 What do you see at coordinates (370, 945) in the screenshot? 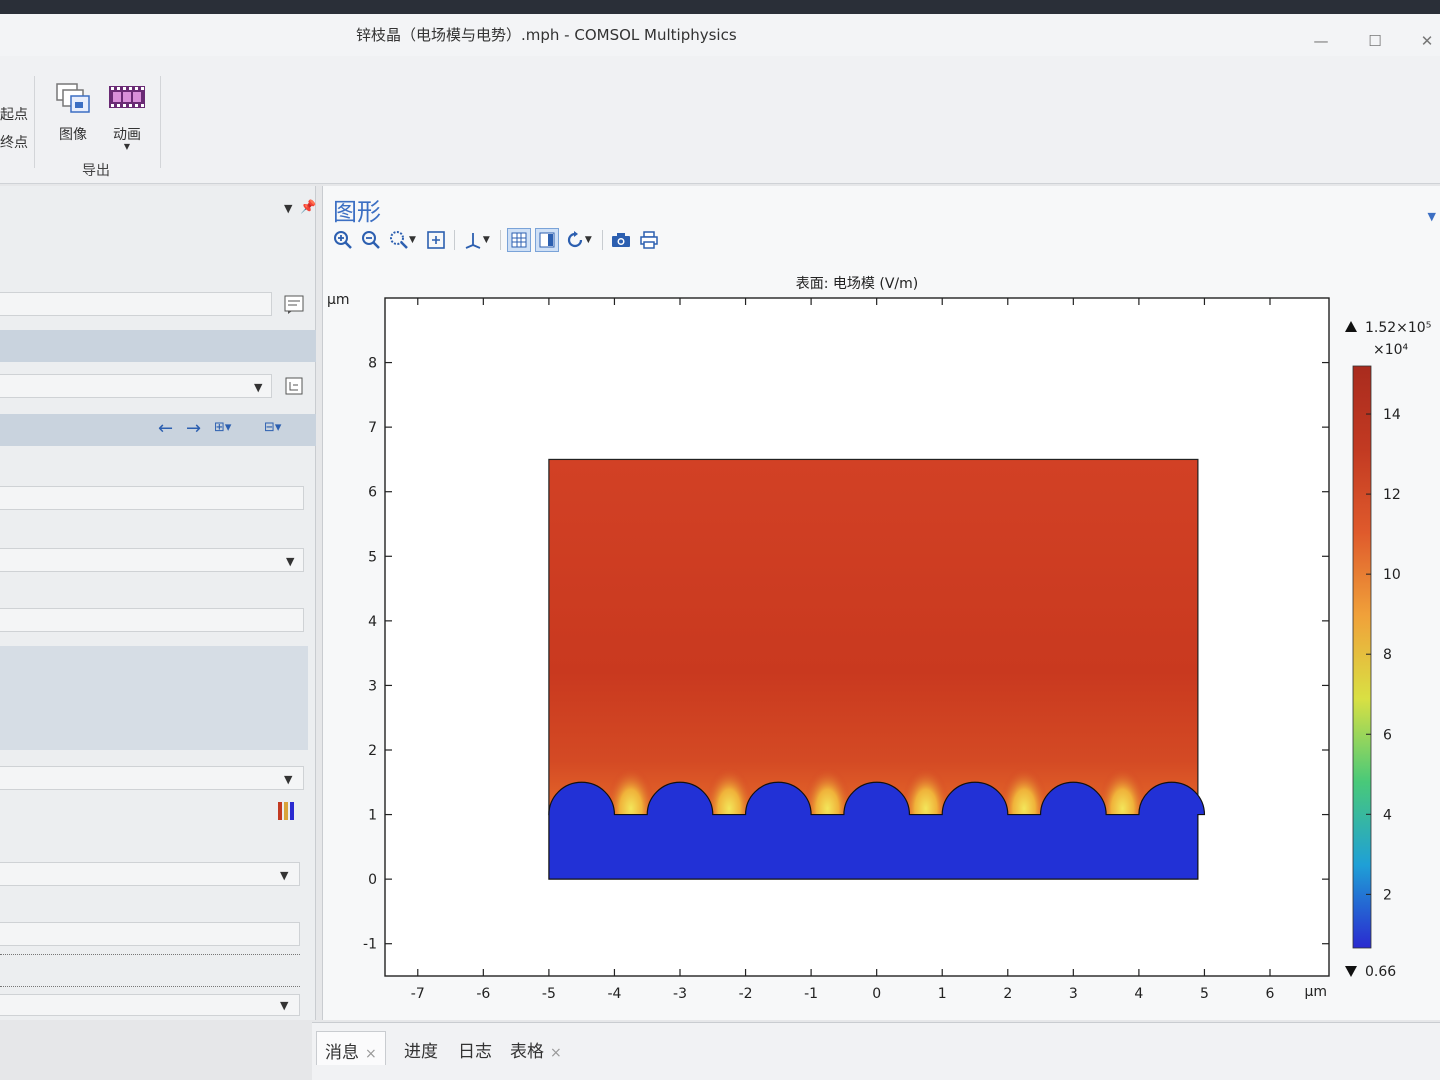
I see `y-tick-label: -1` at bounding box center [370, 945].